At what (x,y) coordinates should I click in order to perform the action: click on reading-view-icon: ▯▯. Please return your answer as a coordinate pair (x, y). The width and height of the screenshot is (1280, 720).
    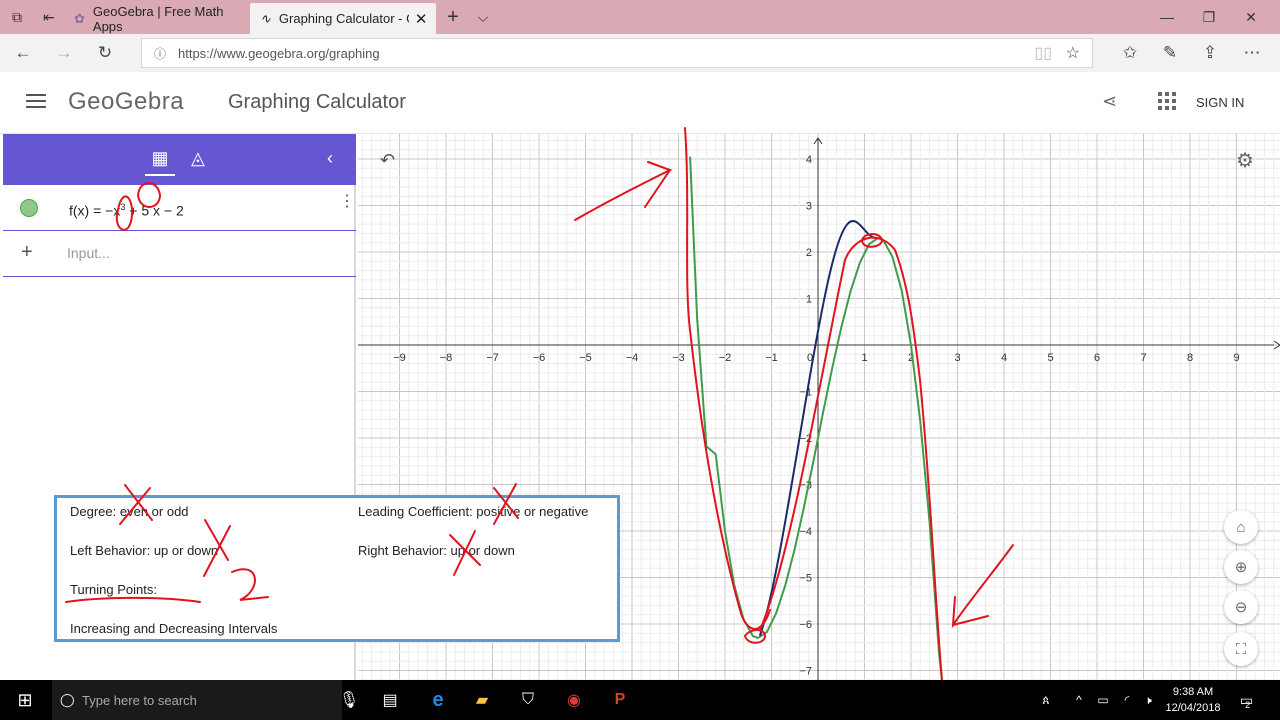
    Looking at the image, I should click on (1043, 53).